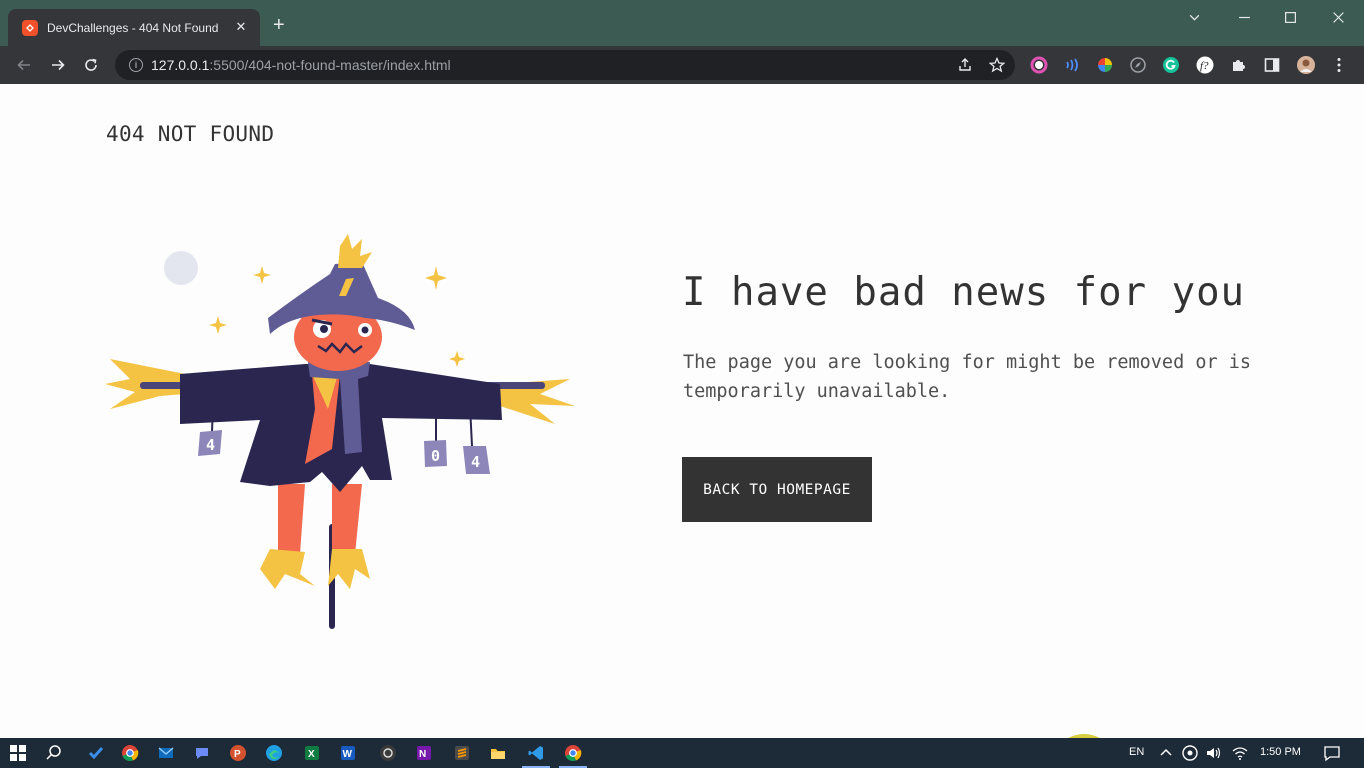 This screenshot has height=768, width=1364. Describe the element at coordinates (1339, 65) in the screenshot. I see `more-menu-icon` at that location.